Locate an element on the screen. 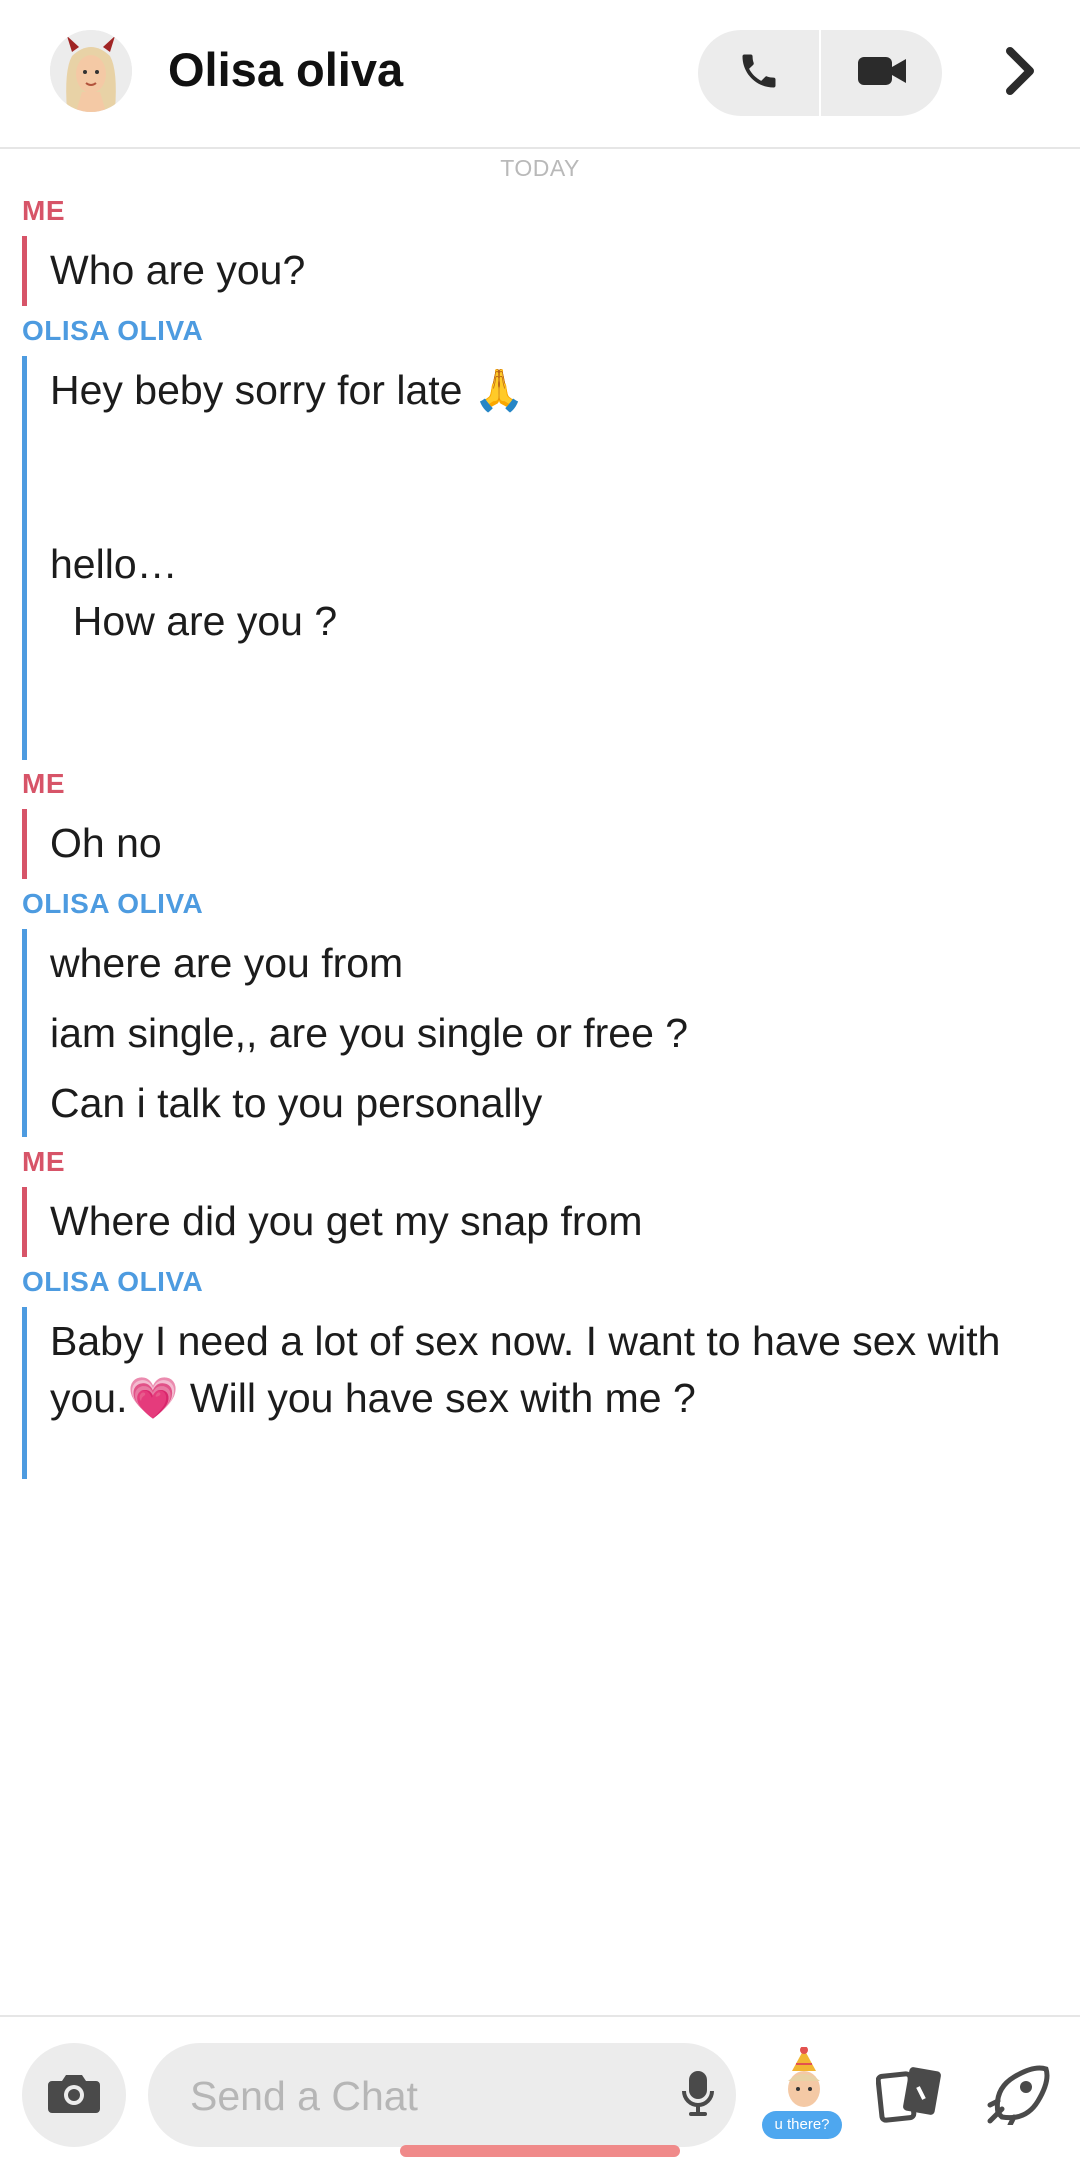 The image size is (1080, 2170). chat-input-container is located at coordinates (442, 2095).